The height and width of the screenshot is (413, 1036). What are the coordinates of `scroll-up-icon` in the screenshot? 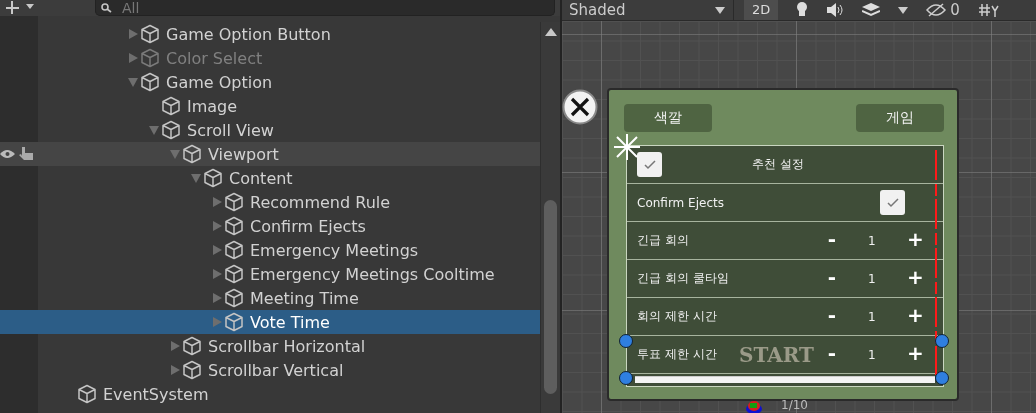 It's located at (551, 32).